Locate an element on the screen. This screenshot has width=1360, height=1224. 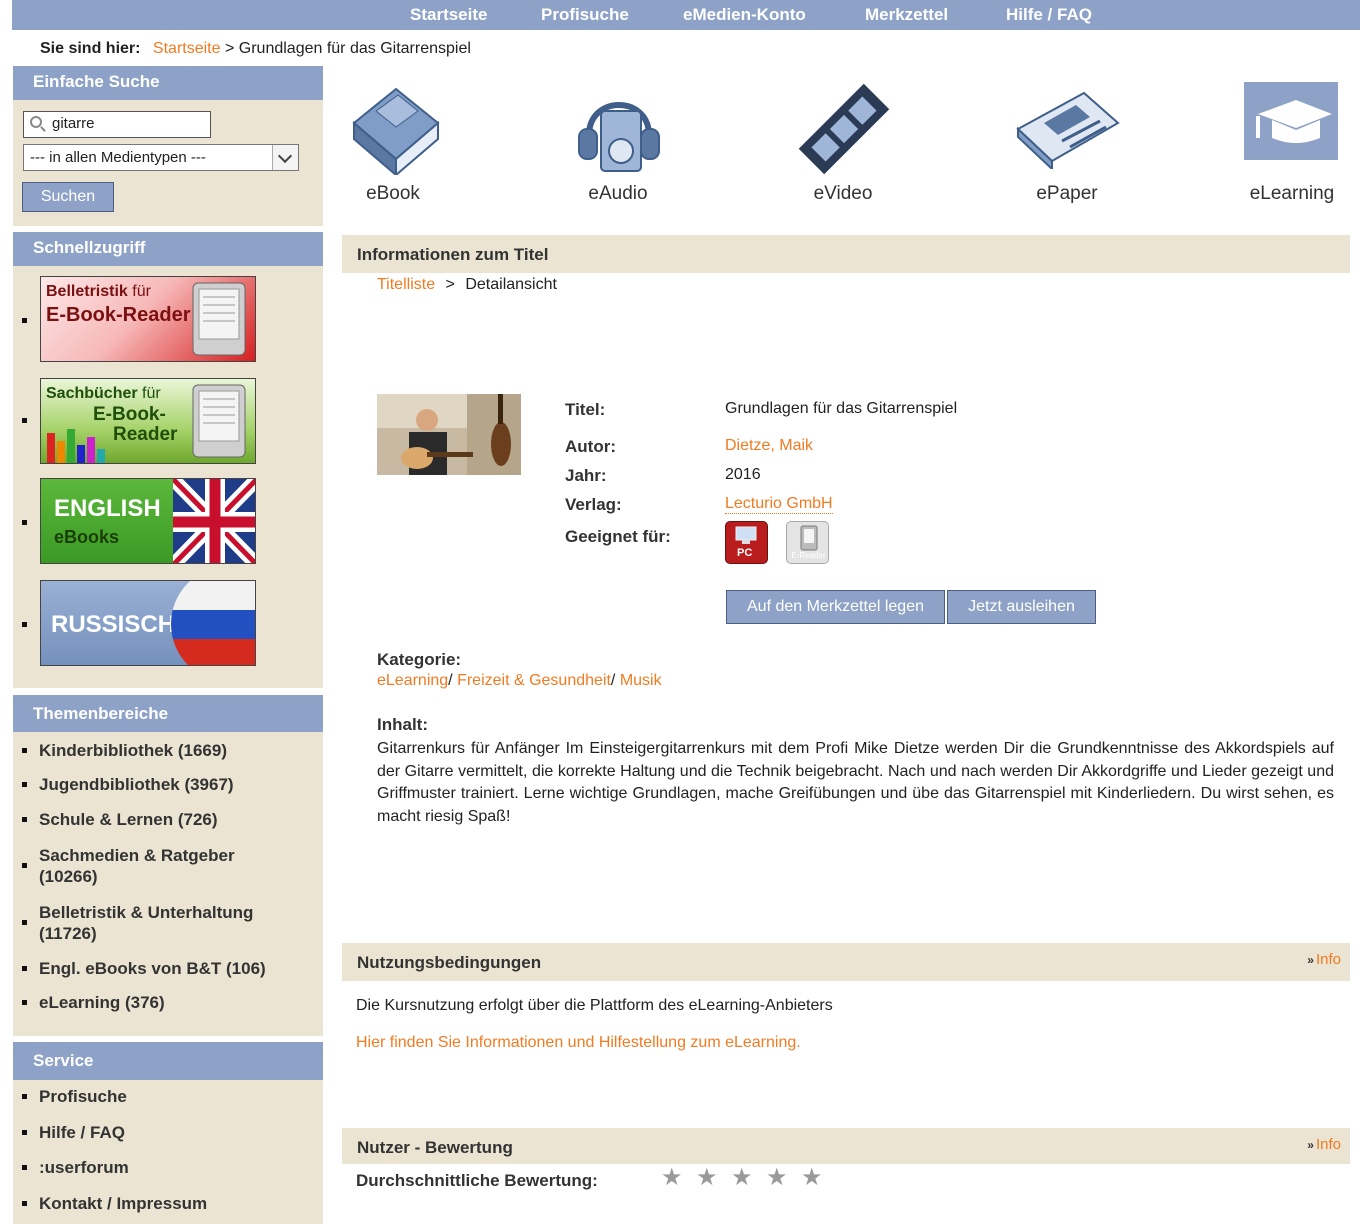
content-label: Inhalt: is located at coordinates (402, 724).